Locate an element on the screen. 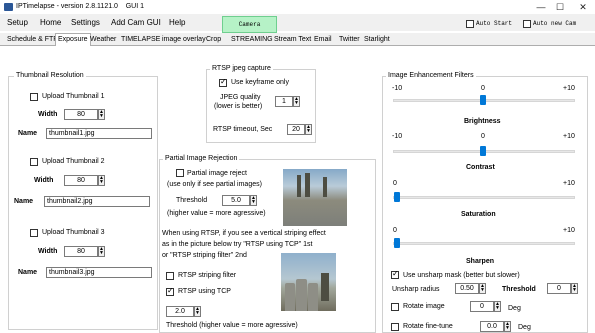  contrast-min-label: -10 is located at coordinates (397, 136).